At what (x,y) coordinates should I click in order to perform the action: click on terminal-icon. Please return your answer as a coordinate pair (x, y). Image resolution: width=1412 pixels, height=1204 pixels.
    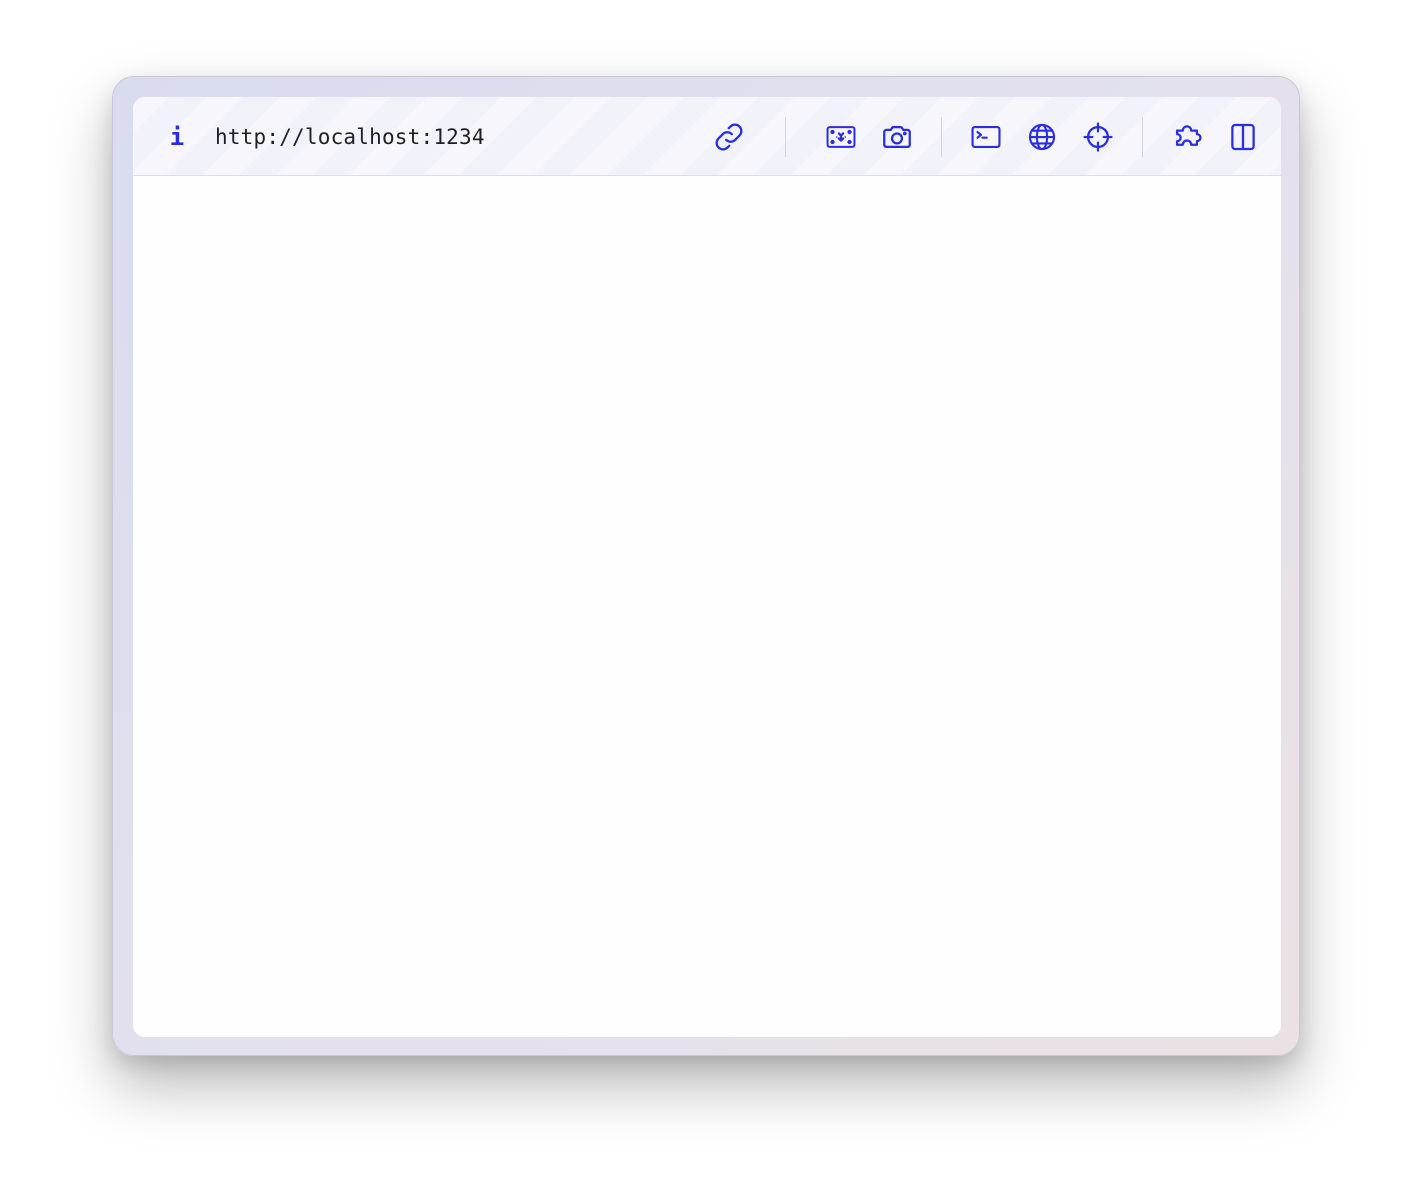
    Looking at the image, I should click on (986, 137).